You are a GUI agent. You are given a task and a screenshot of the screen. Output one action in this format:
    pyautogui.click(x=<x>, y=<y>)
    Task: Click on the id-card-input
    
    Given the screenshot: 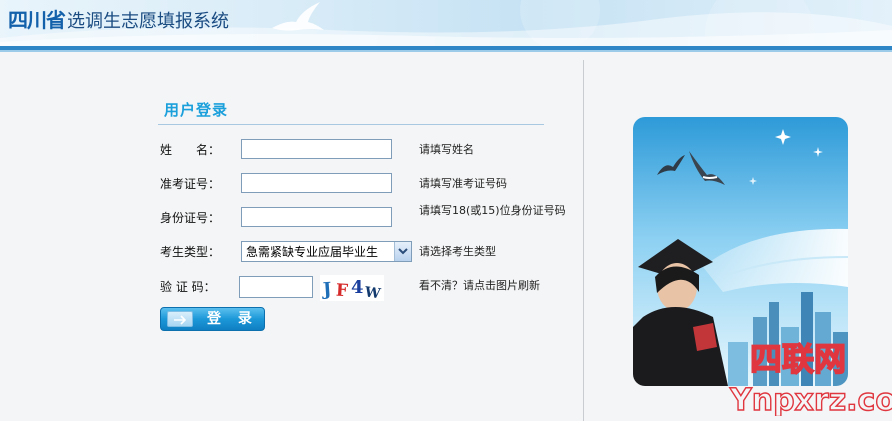 What is the action you would take?
    pyautogui.click(x=316, y=217)
    